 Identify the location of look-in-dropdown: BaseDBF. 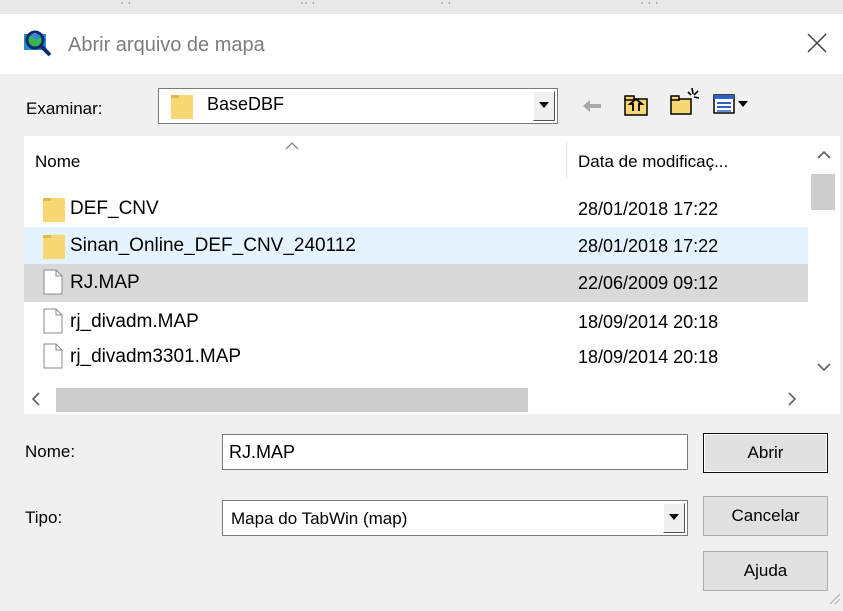
(358, 106).